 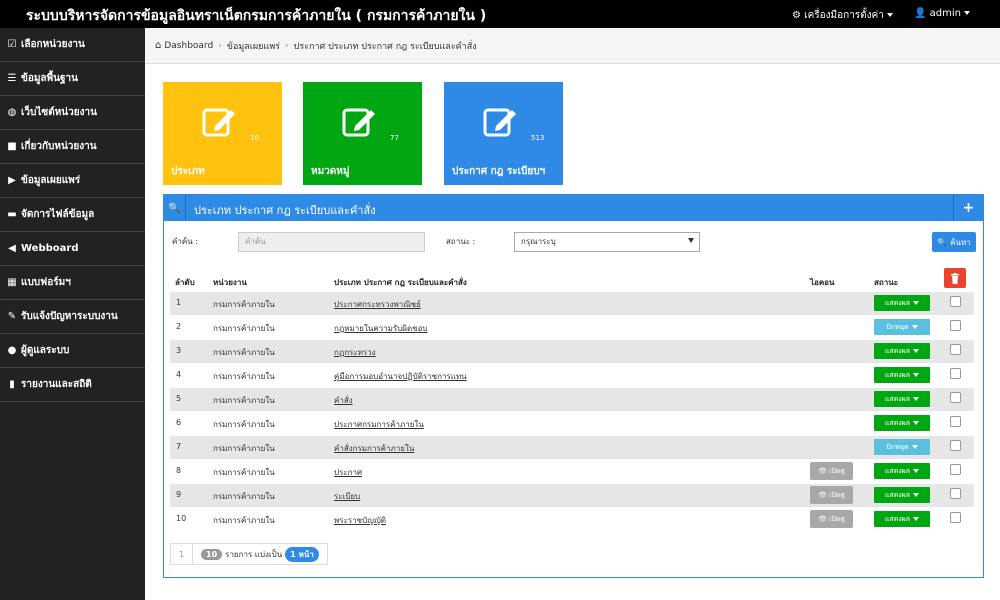 I want to click on sidebar-item-webboard: ◀ Webboard, so click(x=72, y=249).